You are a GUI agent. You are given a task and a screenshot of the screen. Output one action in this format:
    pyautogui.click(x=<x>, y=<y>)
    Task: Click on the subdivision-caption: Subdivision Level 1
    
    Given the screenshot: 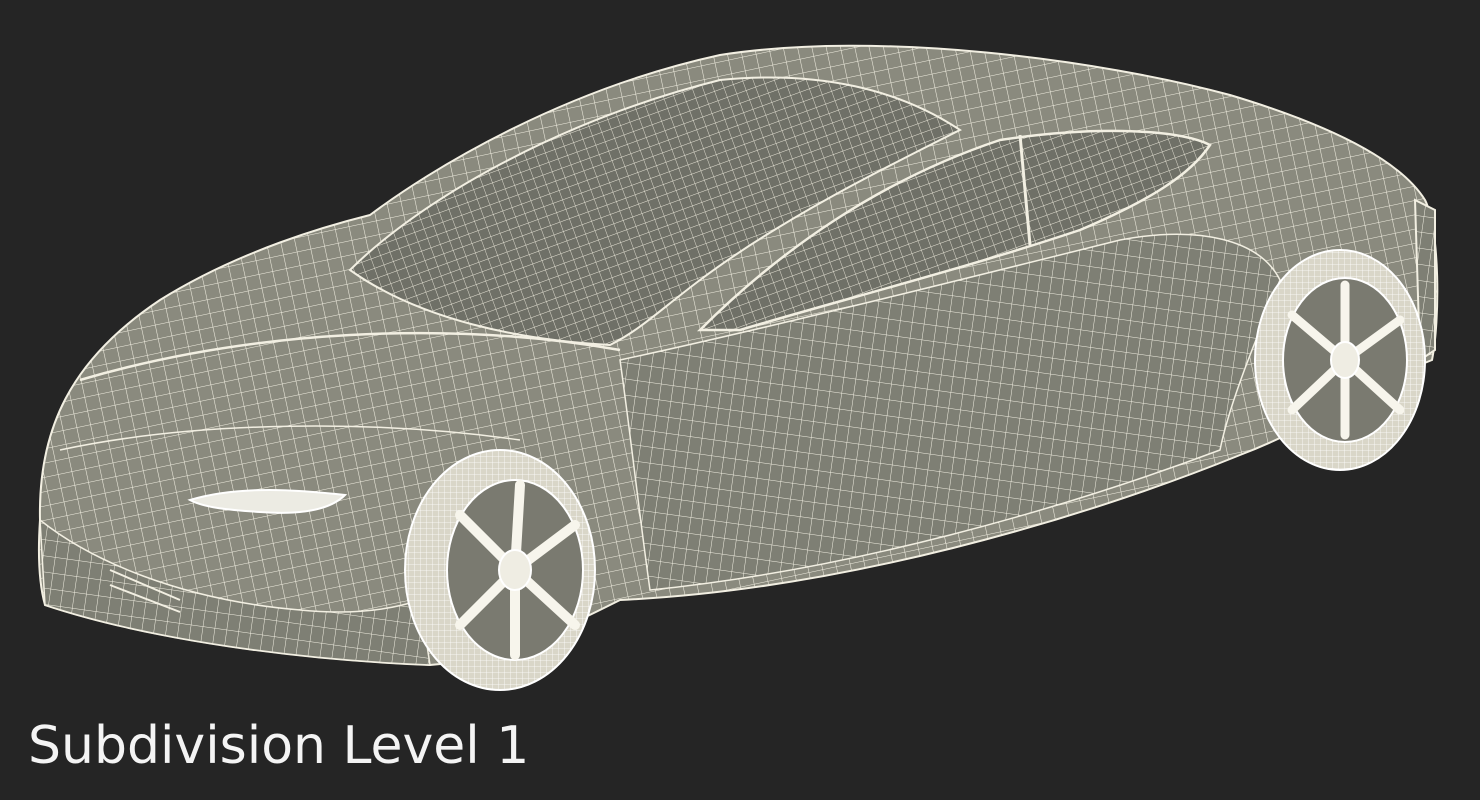 What is the action you would take?
    pyautogui.click(x=279, y=746)
    